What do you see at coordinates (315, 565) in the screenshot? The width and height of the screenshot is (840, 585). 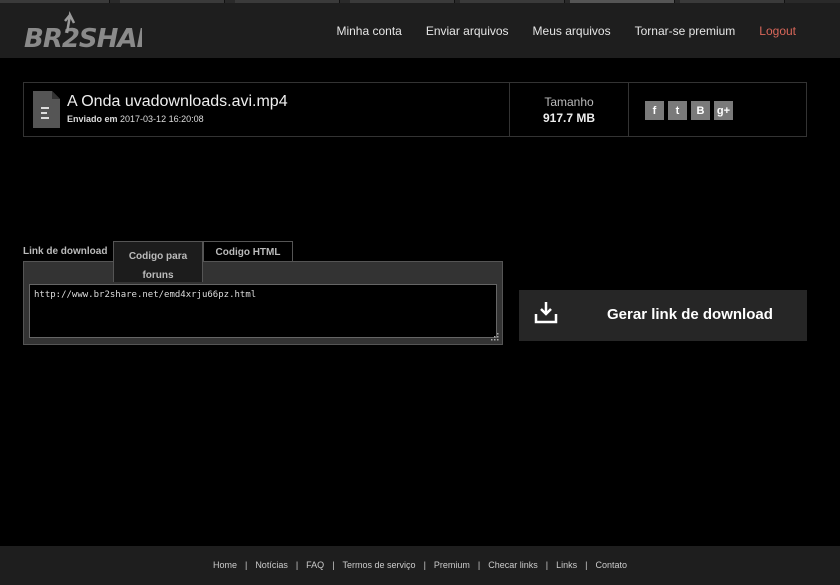 I see `footer-link-faq: FAQ` at bounding box center [315, 565].